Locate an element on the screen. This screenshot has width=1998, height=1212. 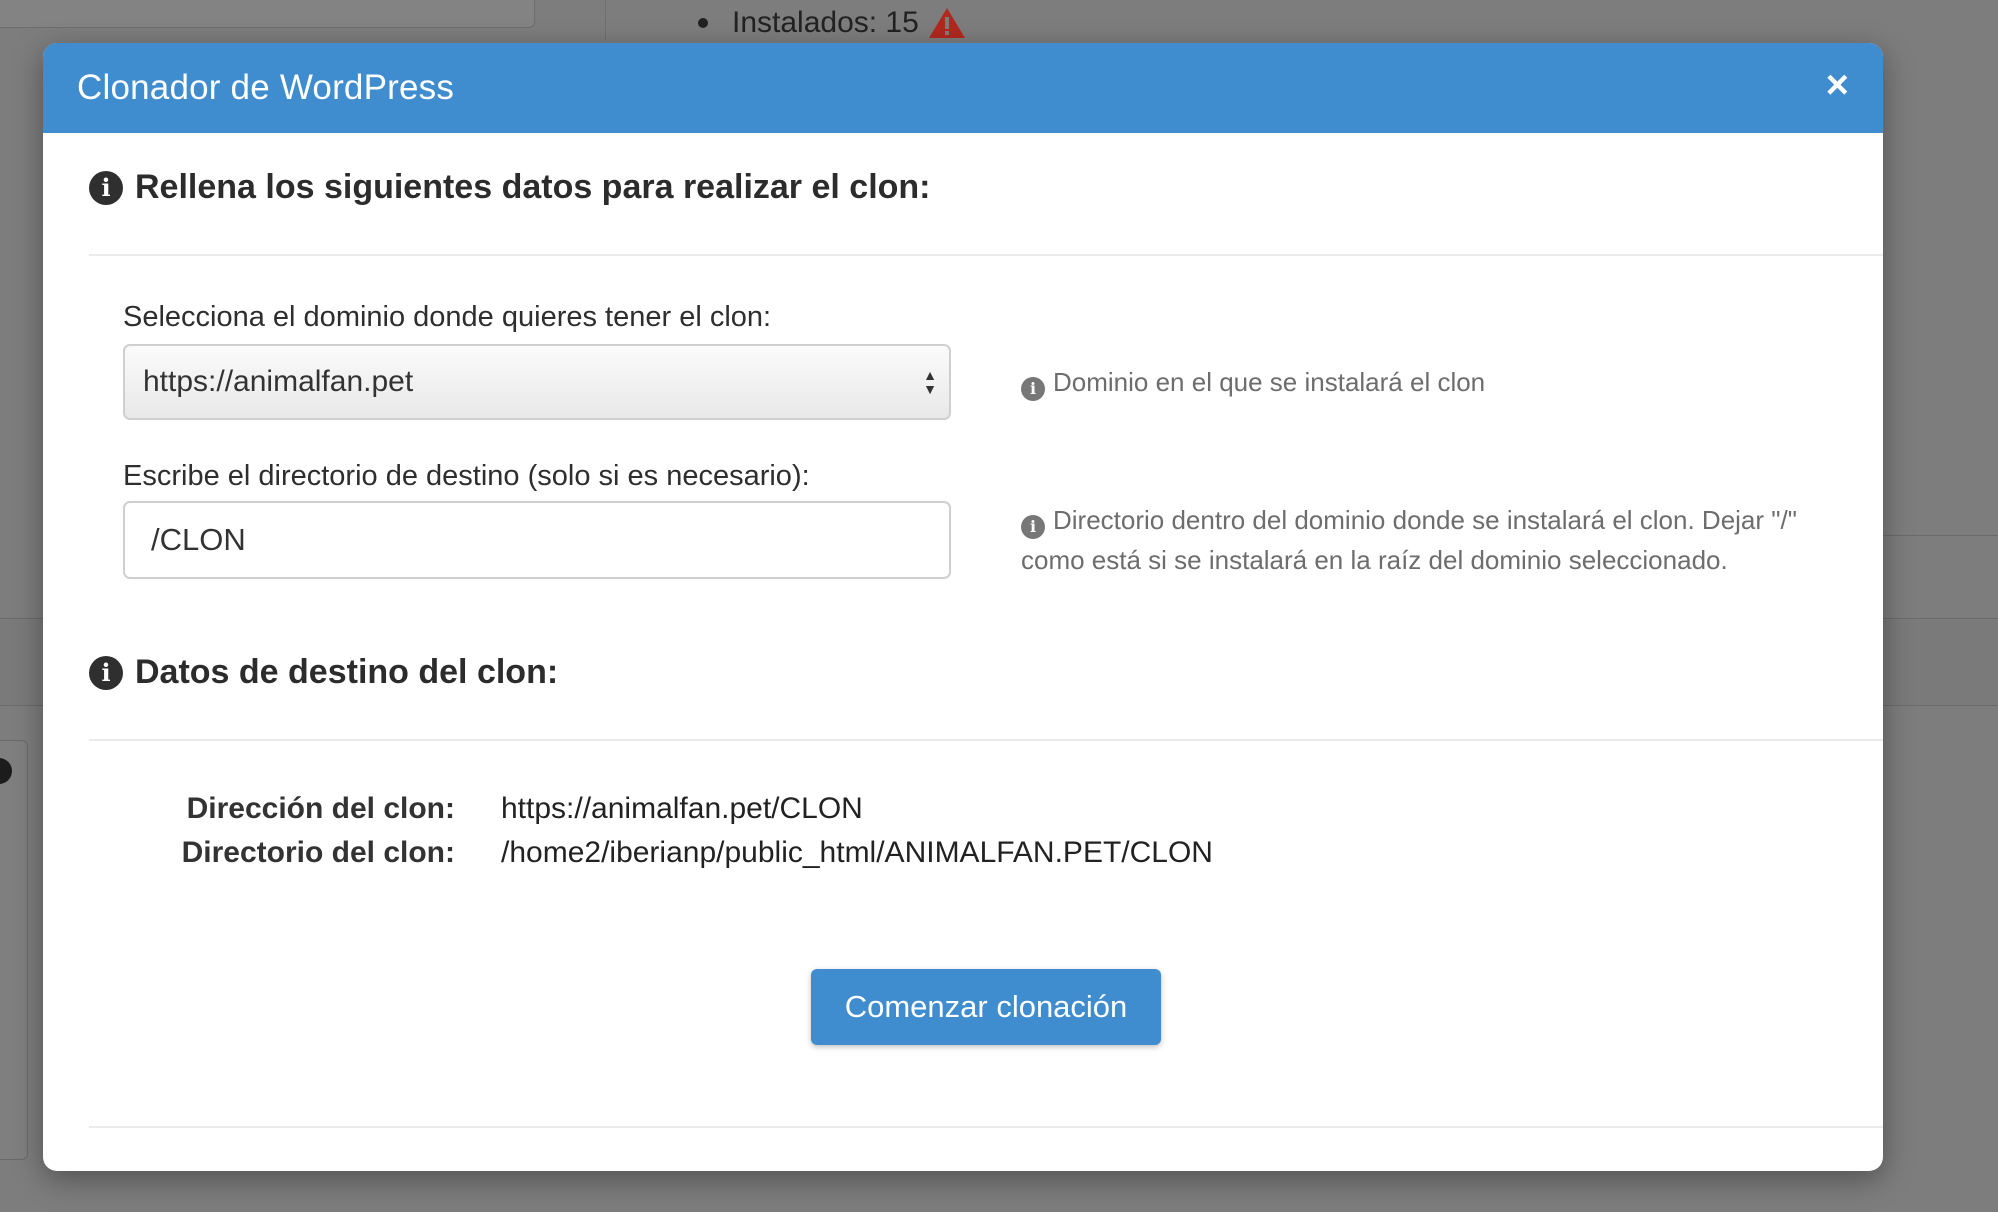
close-icon: × is located at coordinates (1837, 85).